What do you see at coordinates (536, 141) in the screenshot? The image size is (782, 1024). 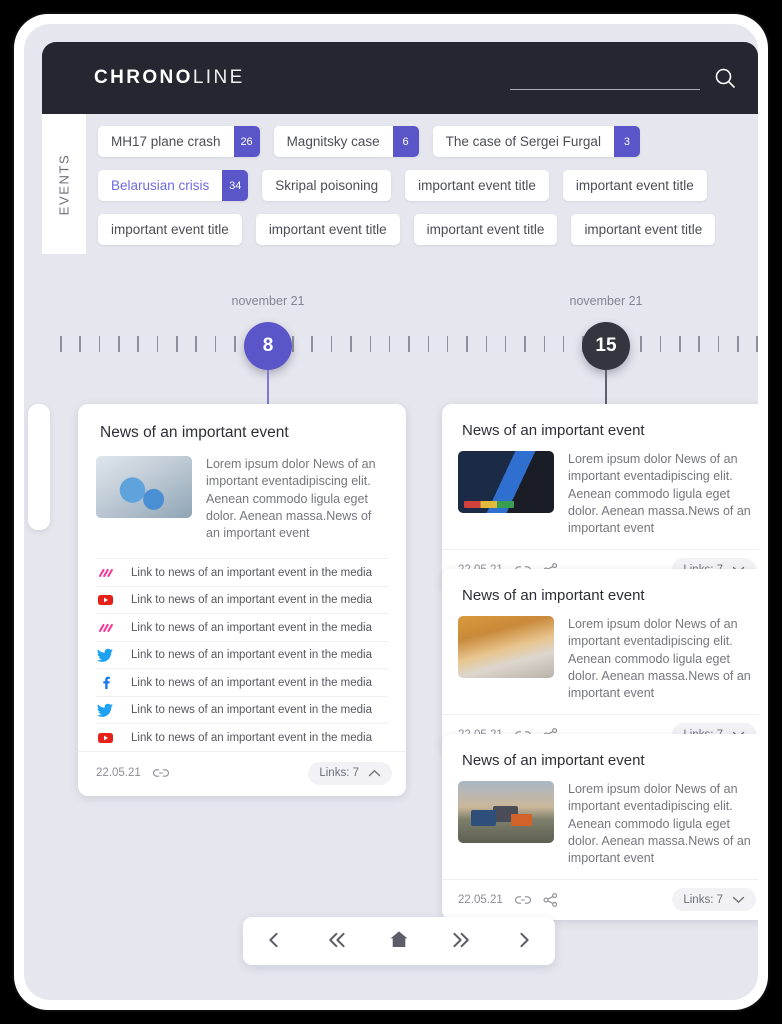 I see `event-tag: The case of Sergei Furgal 3` at bounding box center [536, 141].